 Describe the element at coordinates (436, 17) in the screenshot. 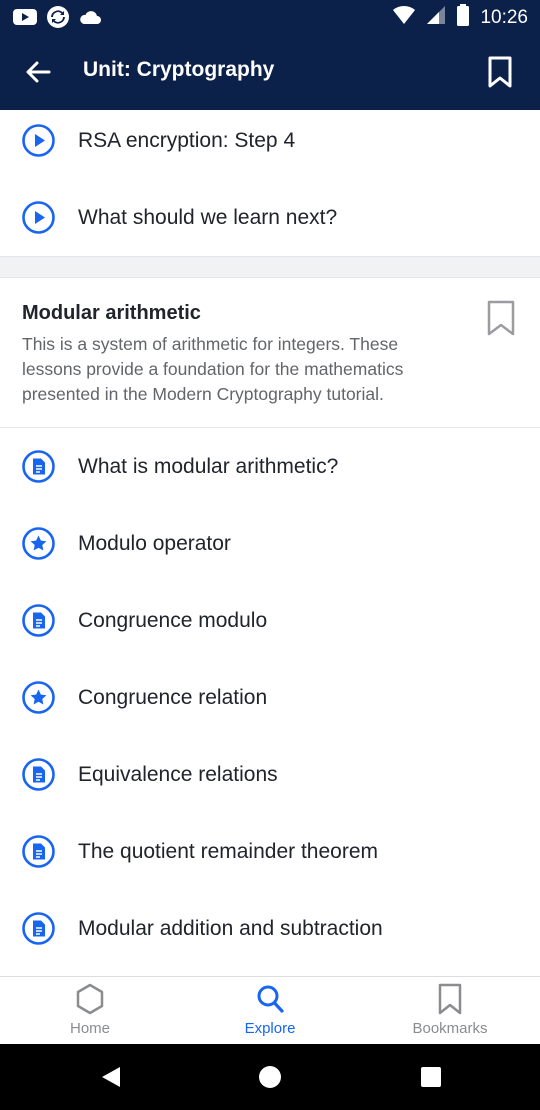

I see `signal-icon` at that location.